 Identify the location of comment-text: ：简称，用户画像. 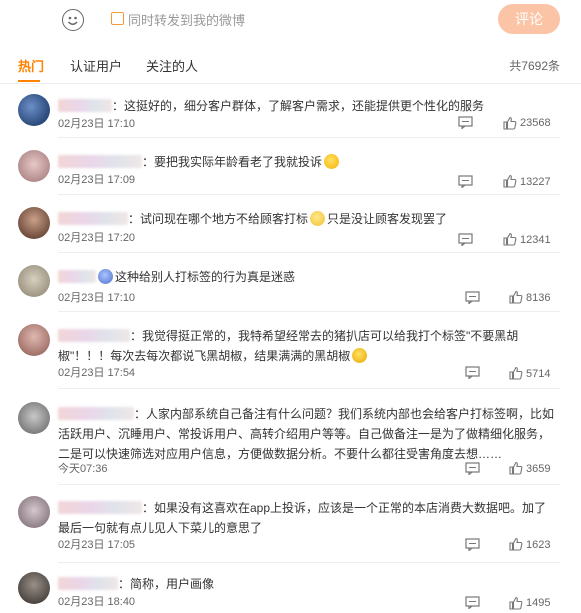
(166, 584).